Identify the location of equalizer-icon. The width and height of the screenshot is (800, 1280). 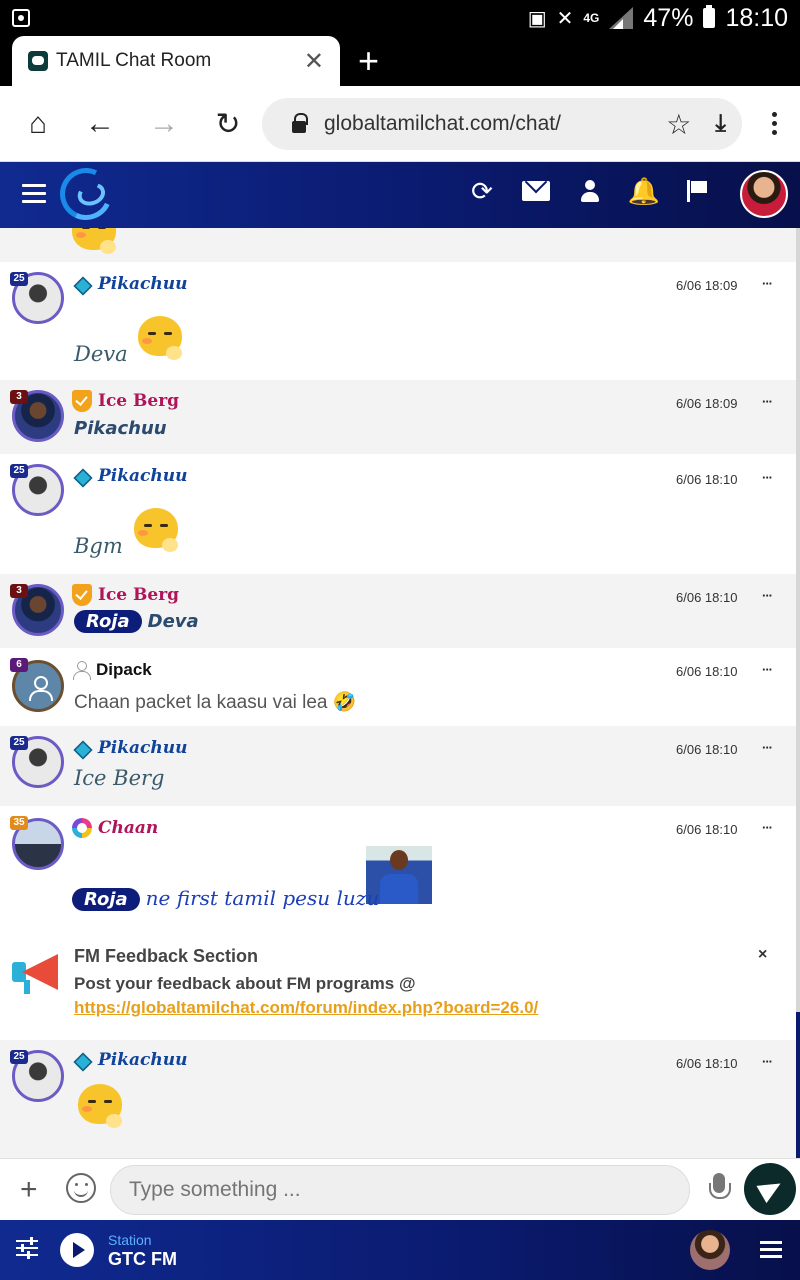
(27, 1248).